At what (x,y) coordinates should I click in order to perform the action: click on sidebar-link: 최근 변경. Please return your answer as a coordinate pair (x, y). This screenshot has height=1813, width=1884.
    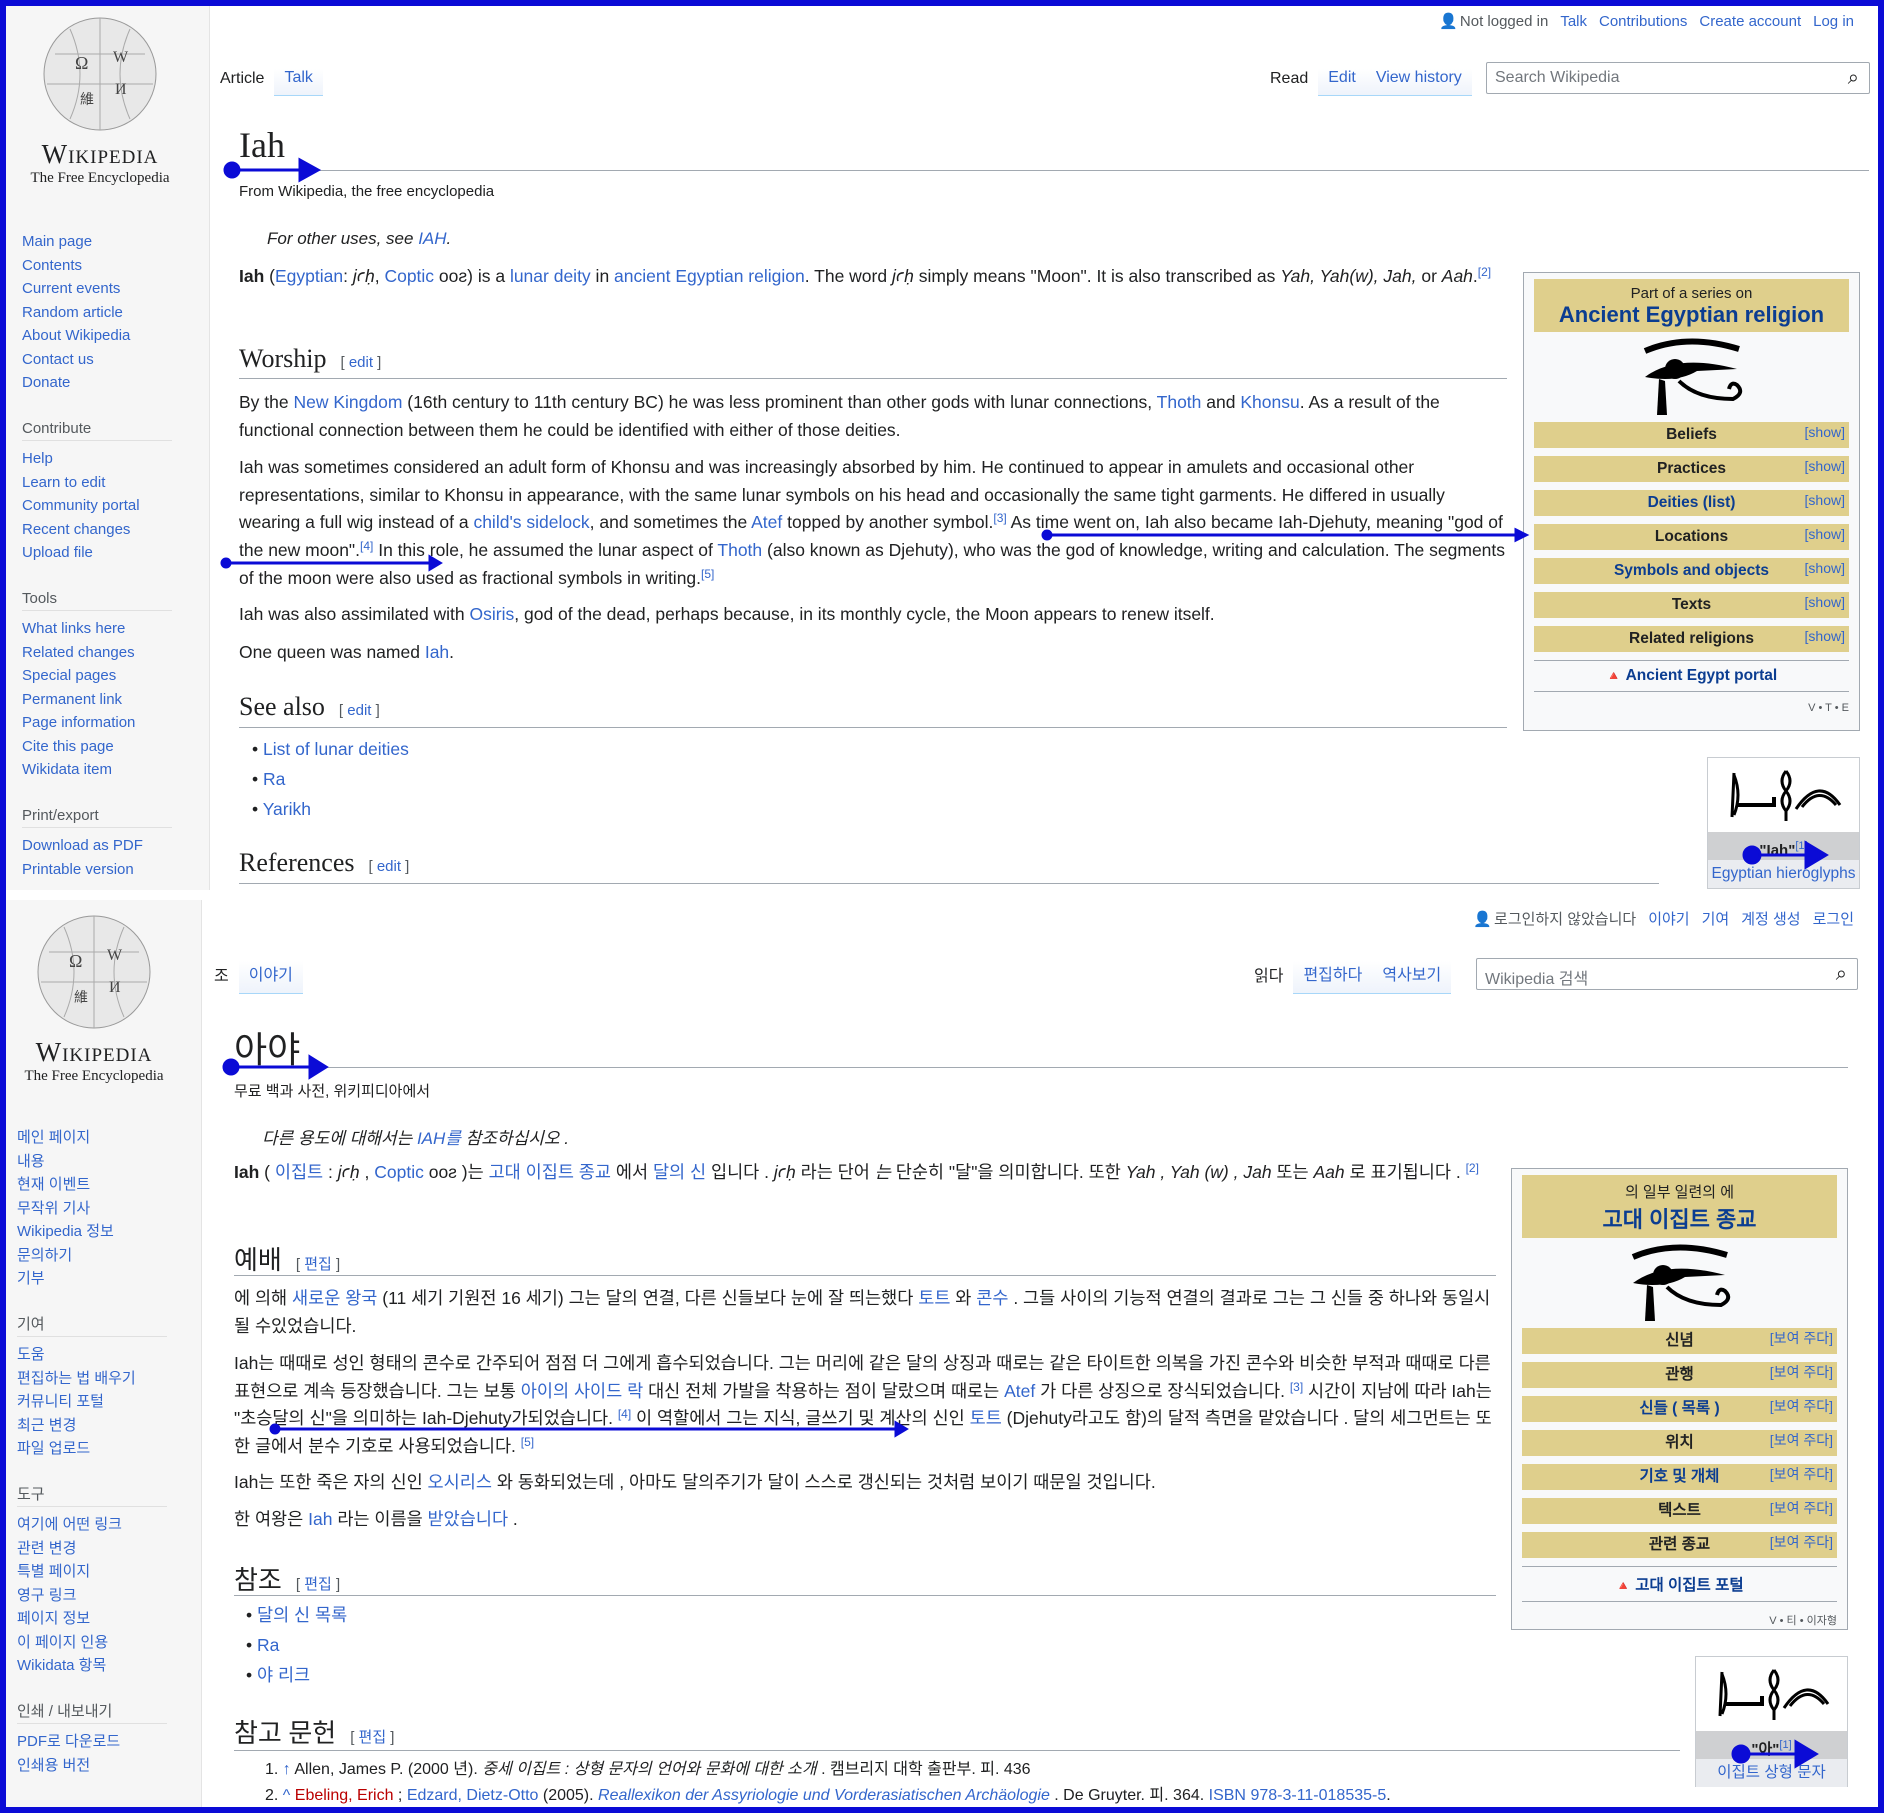
    Looking at the image, I should click on (92, 1426).